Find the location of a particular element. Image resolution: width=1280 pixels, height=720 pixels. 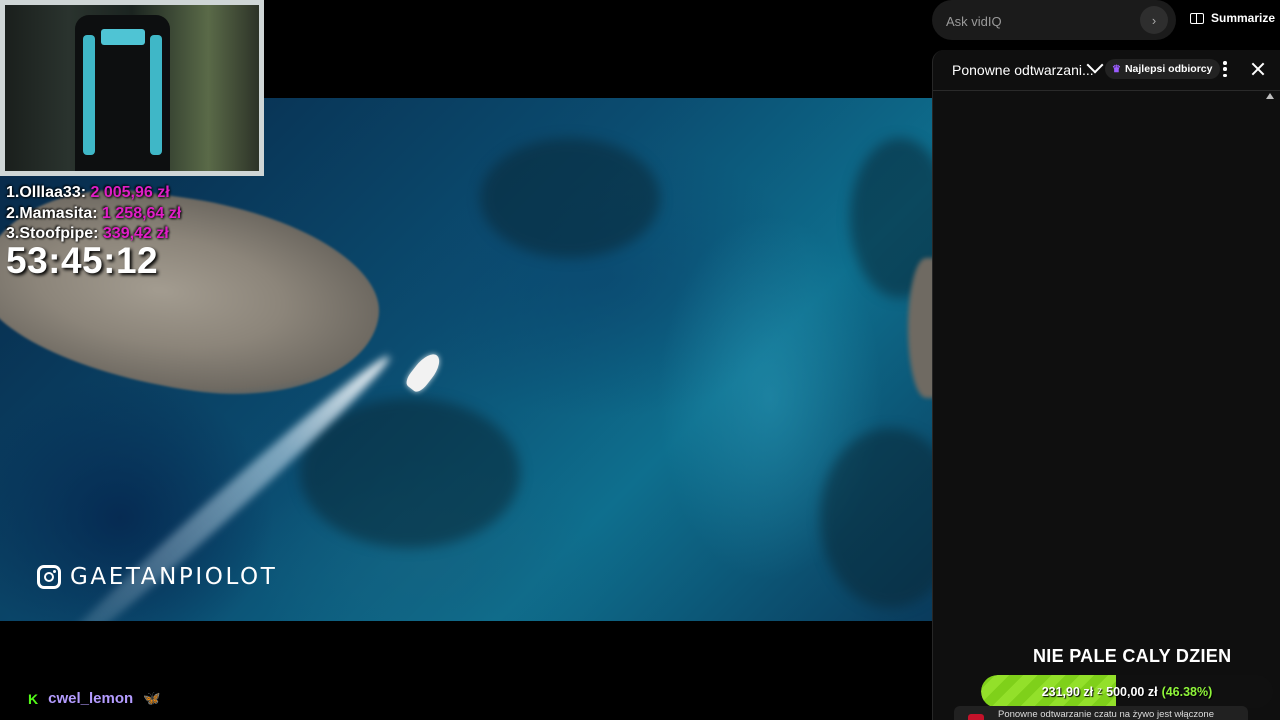

chat-user-overlay: K cwel_lemon 🦋 is located at coordinates (94, 698).